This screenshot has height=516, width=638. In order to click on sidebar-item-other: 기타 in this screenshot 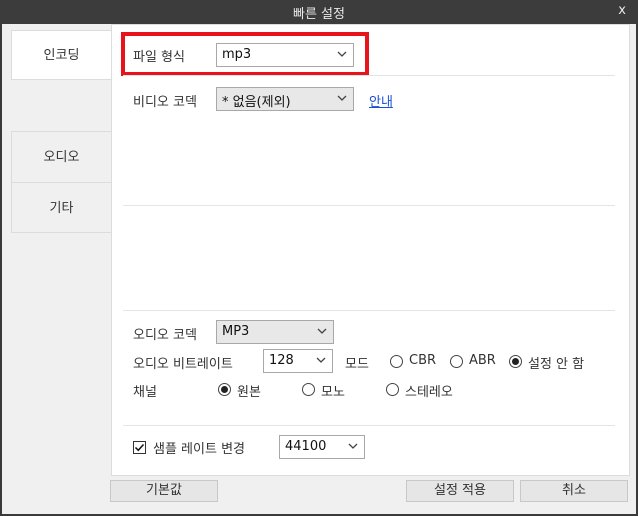, I will do `click(61, 207)`.